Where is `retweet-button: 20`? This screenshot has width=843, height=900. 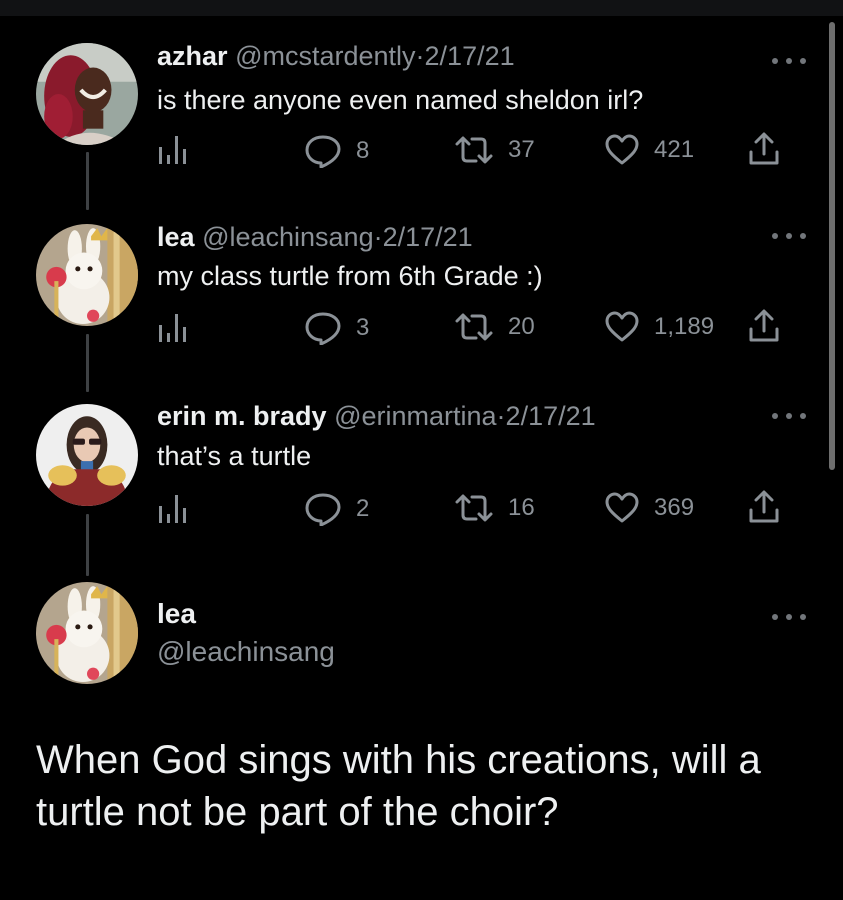 retweet-button: 20 is located at coordinates (494, 327).